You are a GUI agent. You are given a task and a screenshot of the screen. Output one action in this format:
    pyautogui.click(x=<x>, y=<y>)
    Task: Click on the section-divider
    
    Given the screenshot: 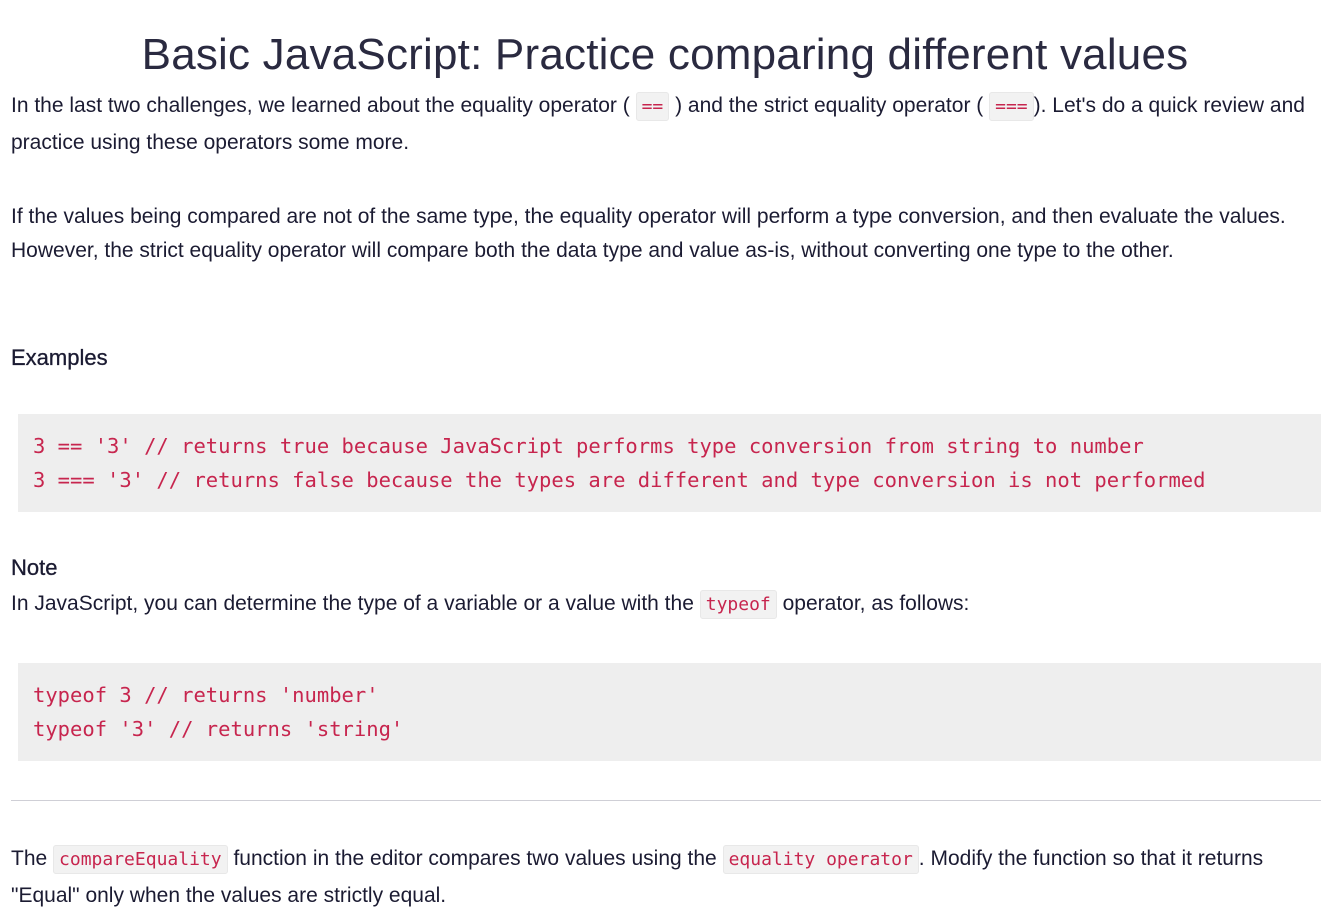 What is the action you would take?
    pyautogui.click(x=666, y=800)
    